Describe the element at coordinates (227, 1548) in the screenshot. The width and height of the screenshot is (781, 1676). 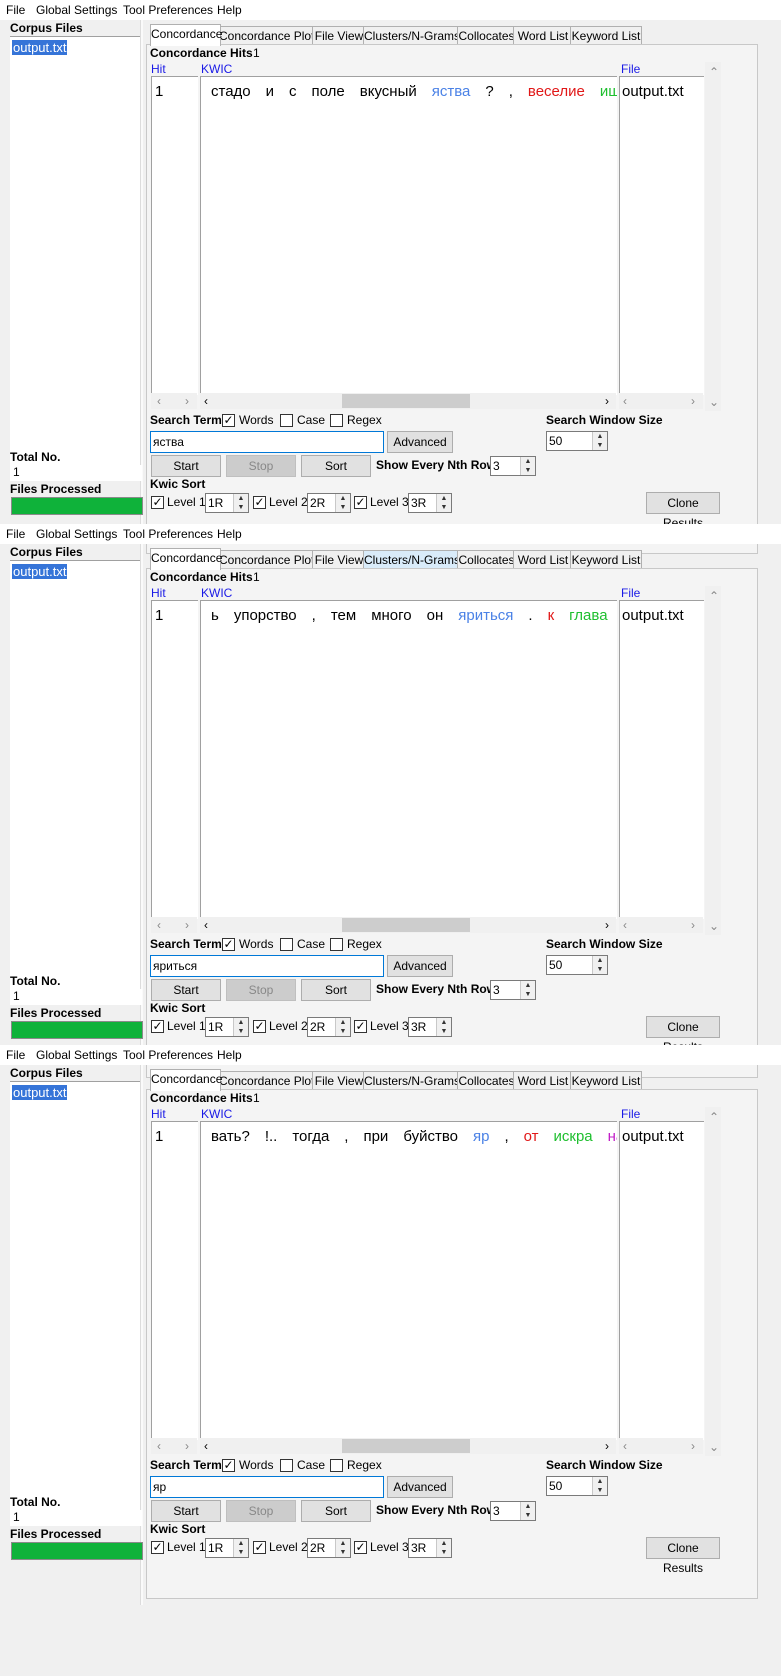
I see `level1-spinner: 1R ▲ ▼` at that location.